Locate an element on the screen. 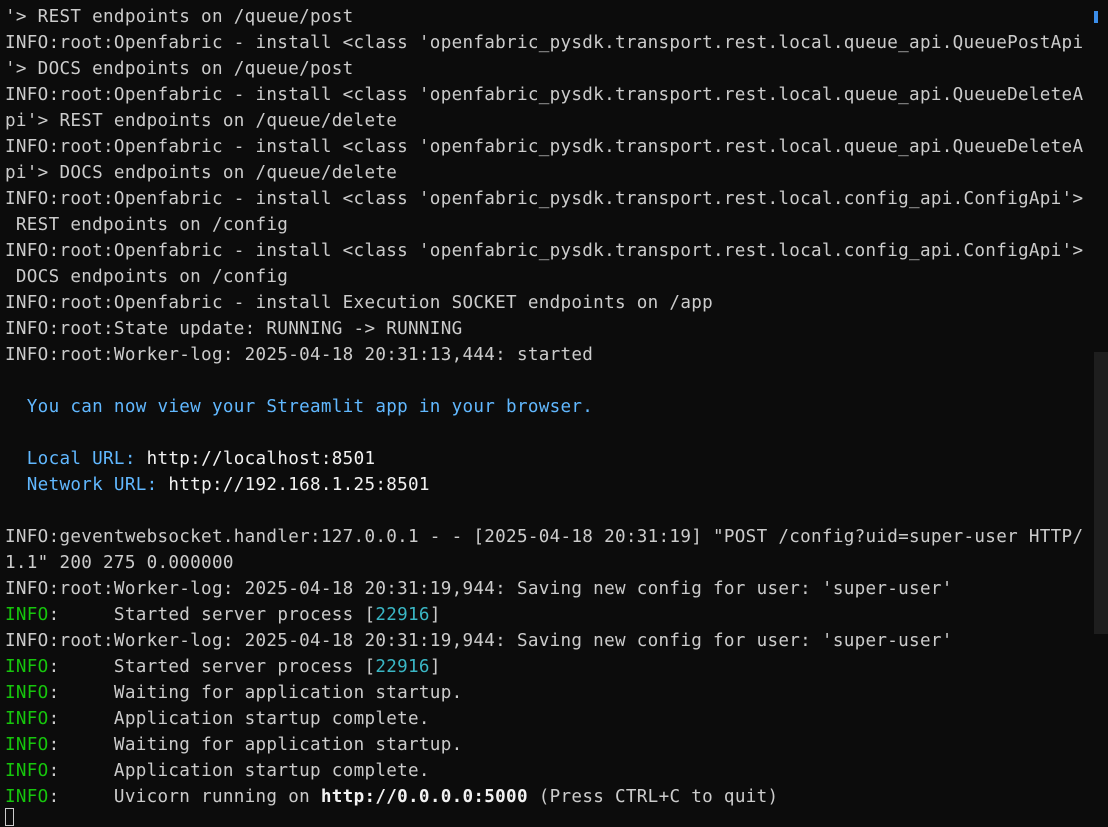 This screenshot has height=827, width=1108. terminal-line: REST endpoints on /config is located at coordinates (146, 225).